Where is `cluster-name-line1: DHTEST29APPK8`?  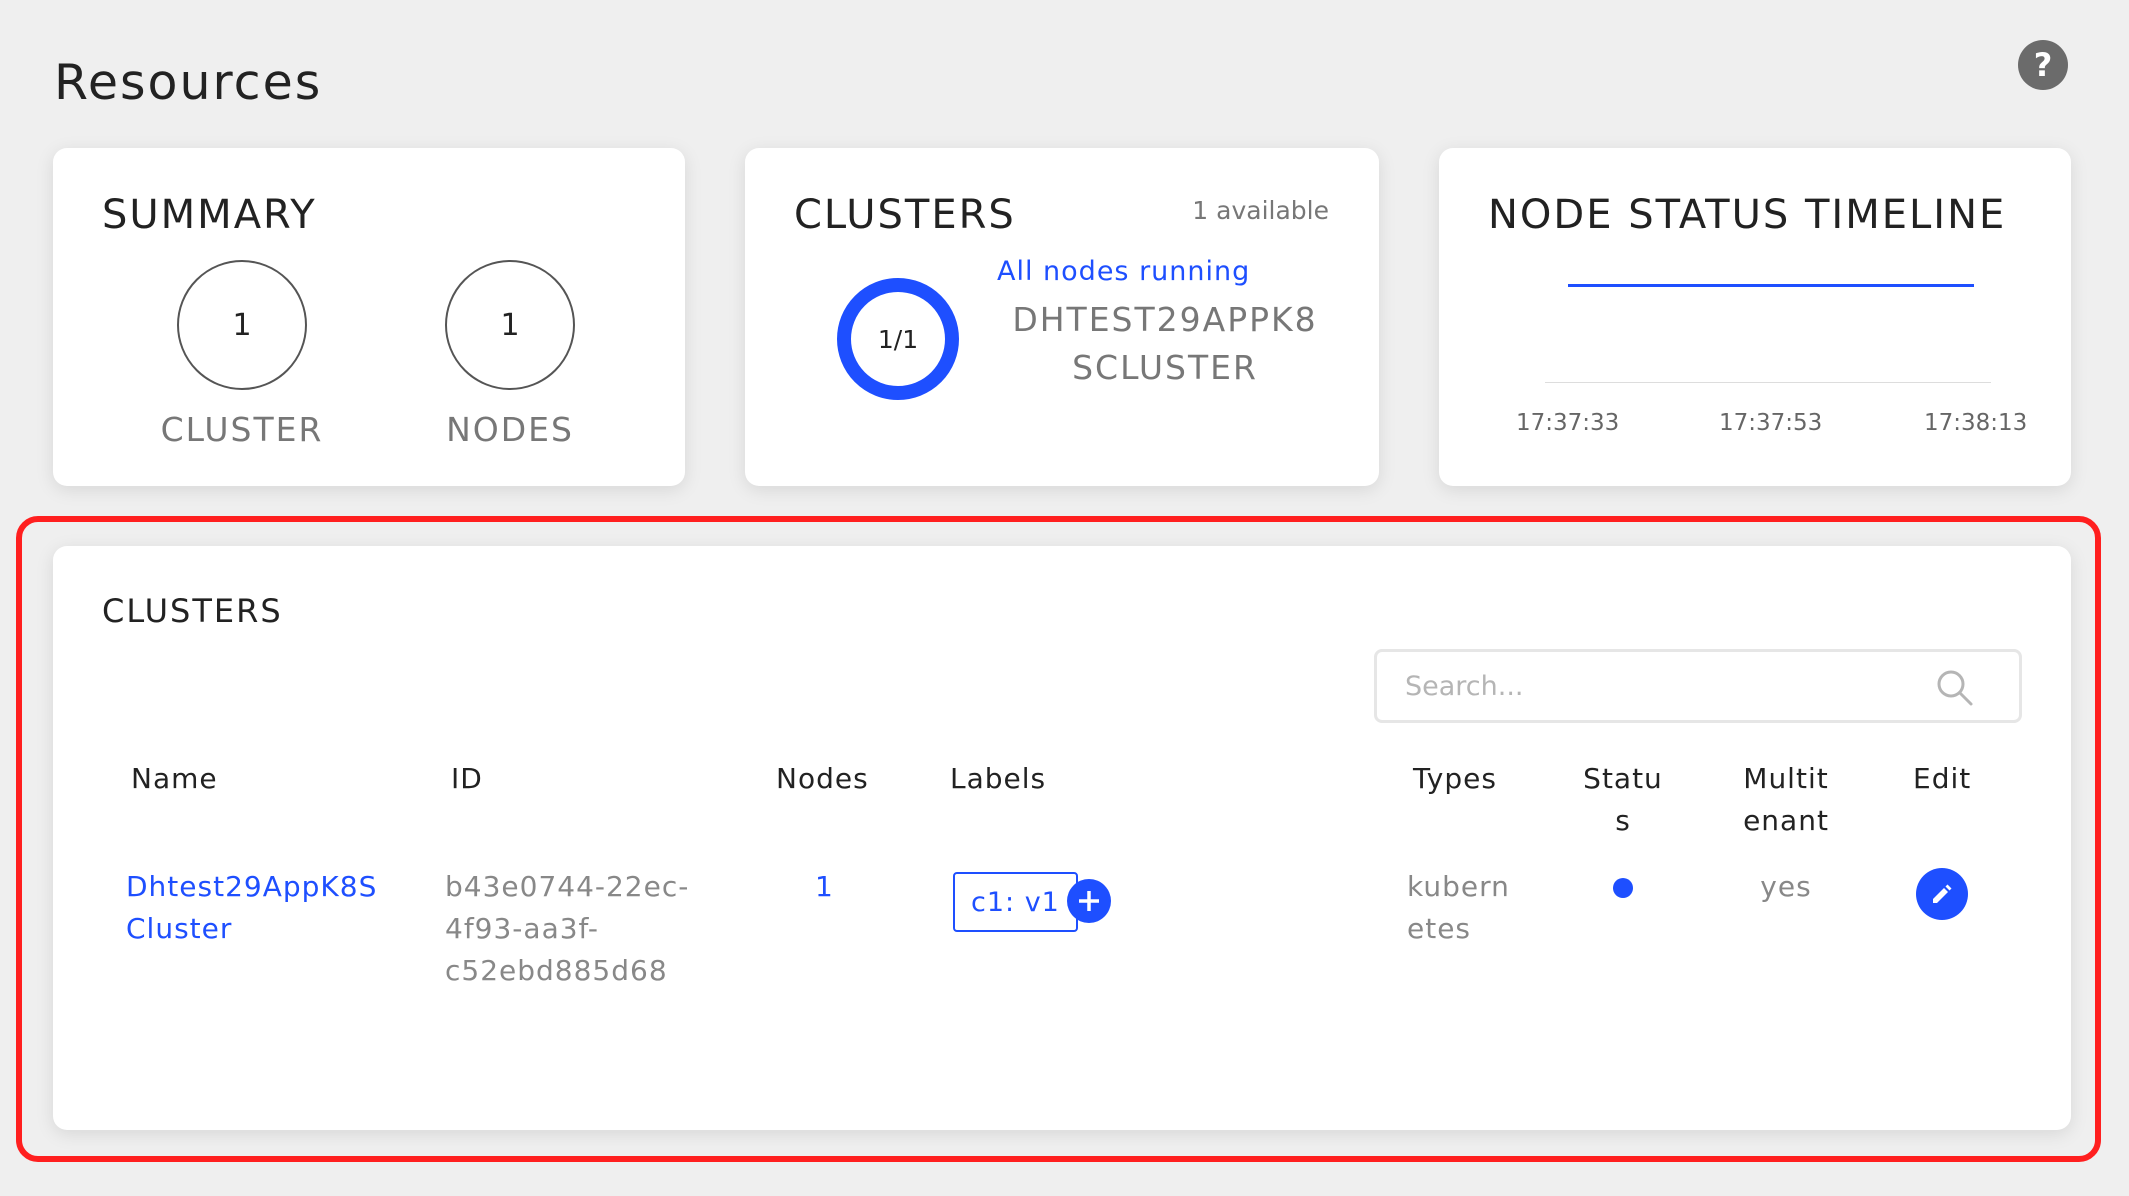
cluster-name-line1: DHTEST29APPK8 is located at coordinates (1165, 319).